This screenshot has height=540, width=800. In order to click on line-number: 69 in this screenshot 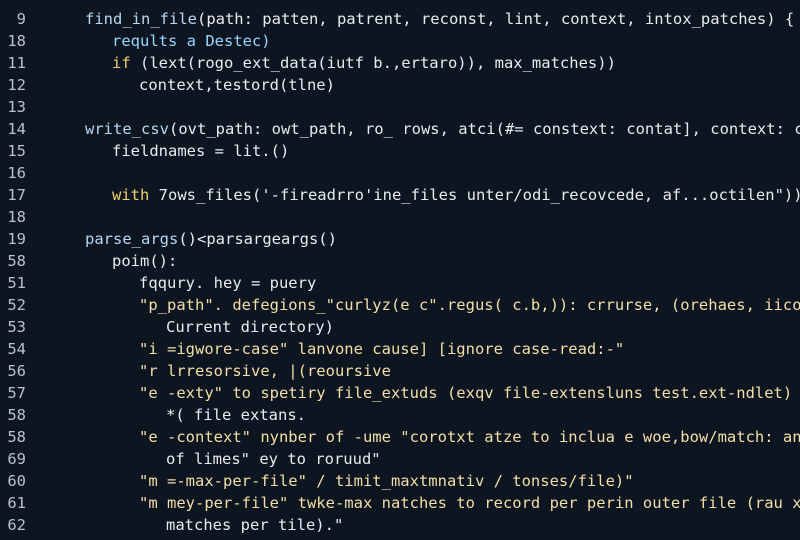, I will do `click(16, 459)`.